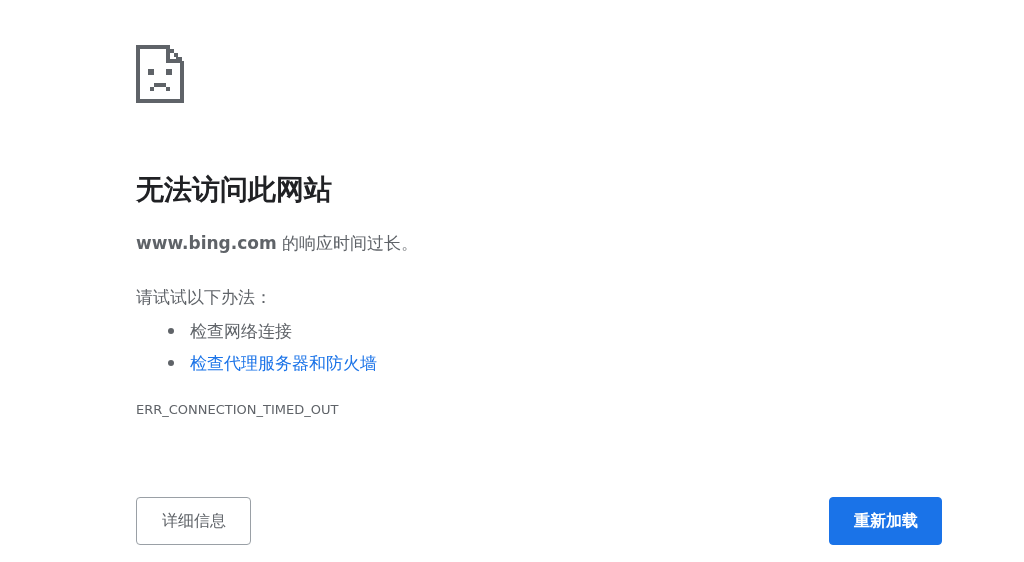 The image size is (1024, 562). Describe the element at coordinates (204, 297) in the screenshot. I see `suggestions-heading: 请试试以下办法：` at that location.